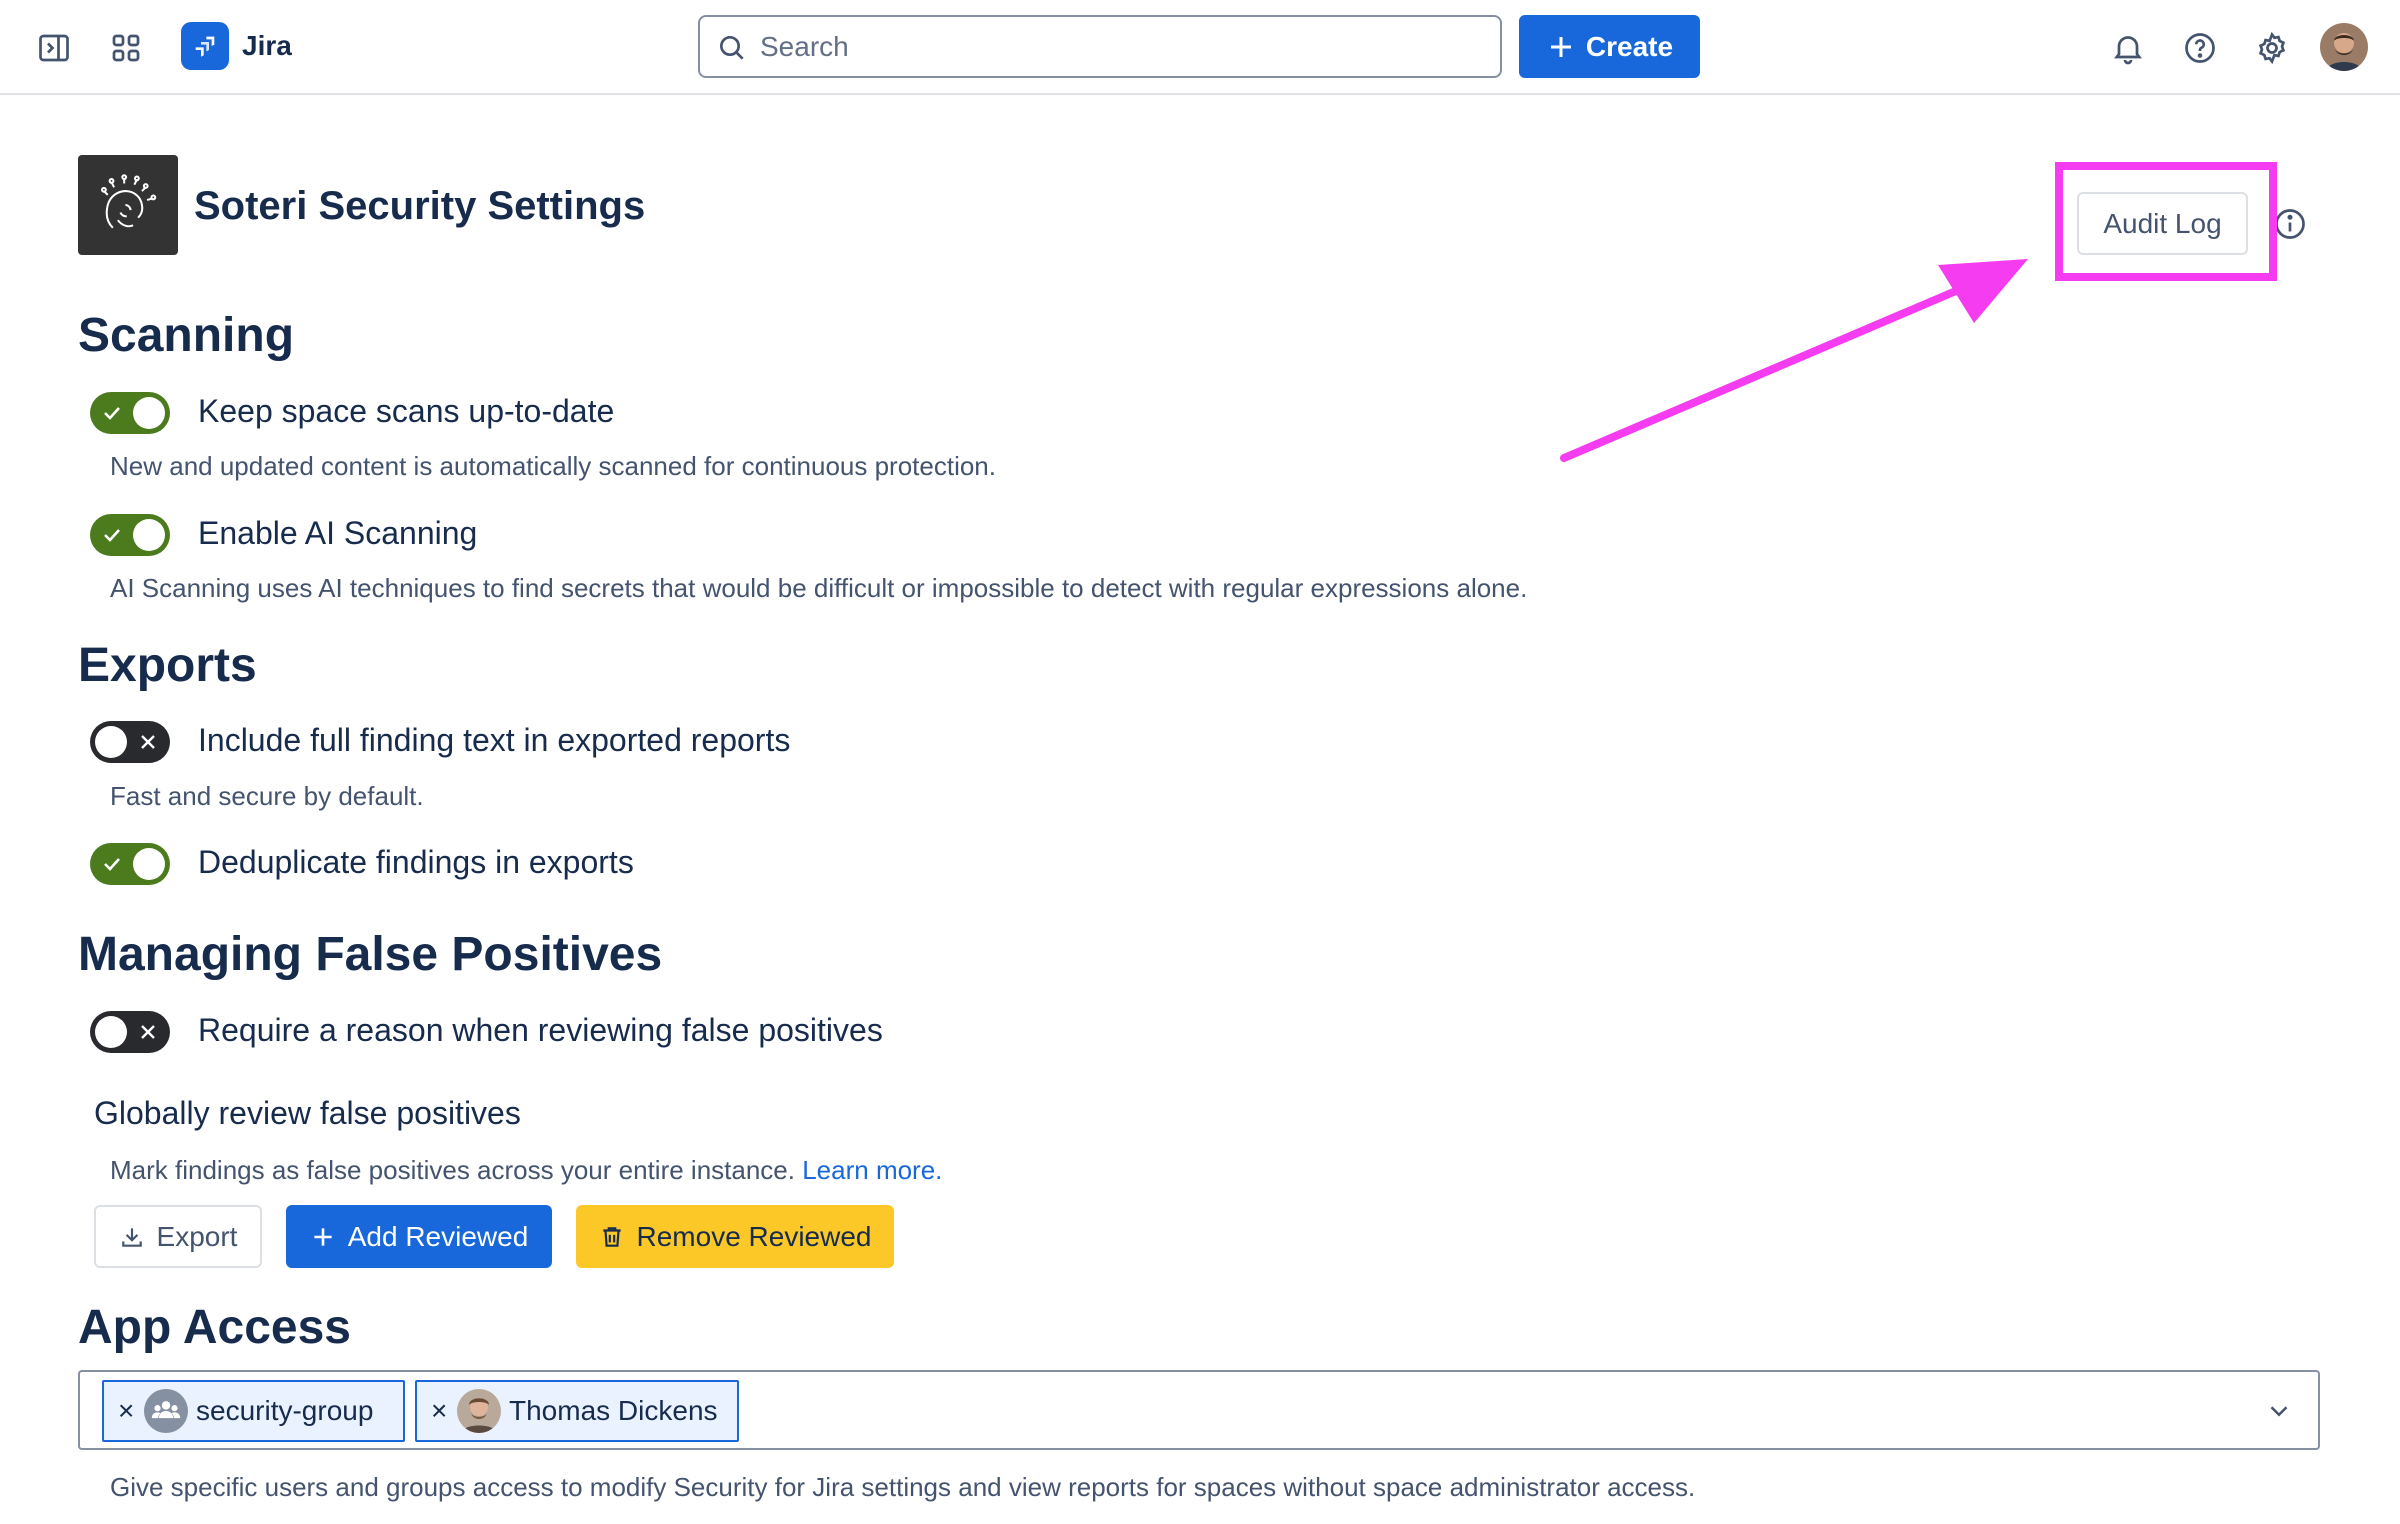 This screenshot has height=1524, width=2400. Describe the element at coordinates (2200, 48) in the screenshot. I see `help-icon` at that location.